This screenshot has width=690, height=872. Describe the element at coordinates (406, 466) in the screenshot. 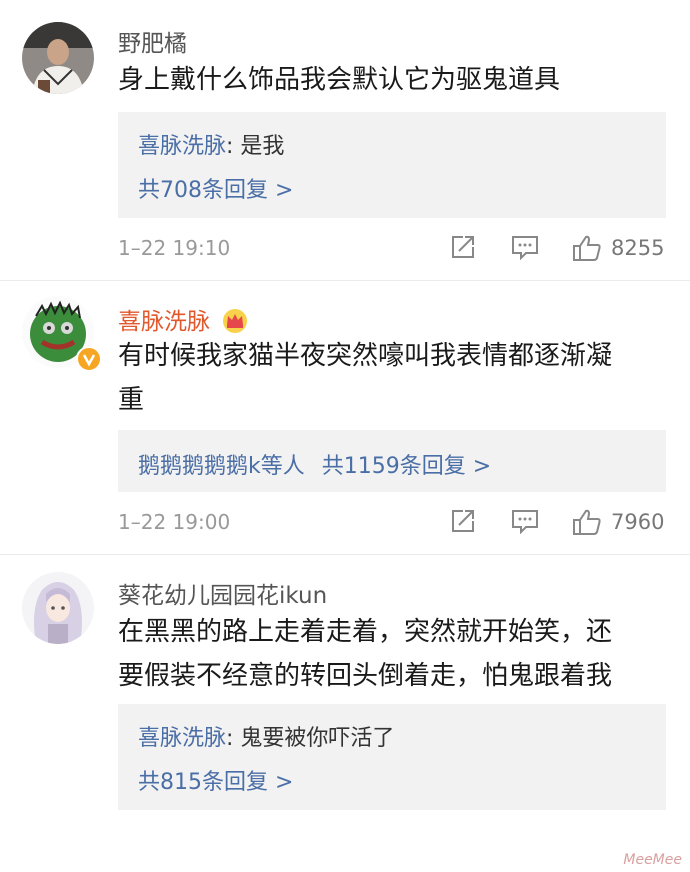

I see `reply-count-link: 共1159条回复 >` at that location.